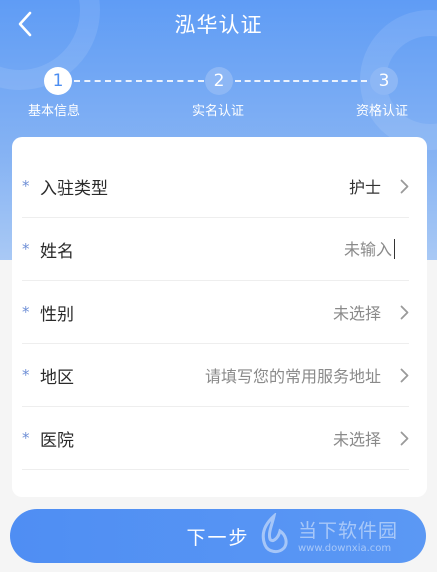 Image resolution: width=437 pixels, height=572 pixels. I want to click on field-label: 入驻类型, so click(74, 188).